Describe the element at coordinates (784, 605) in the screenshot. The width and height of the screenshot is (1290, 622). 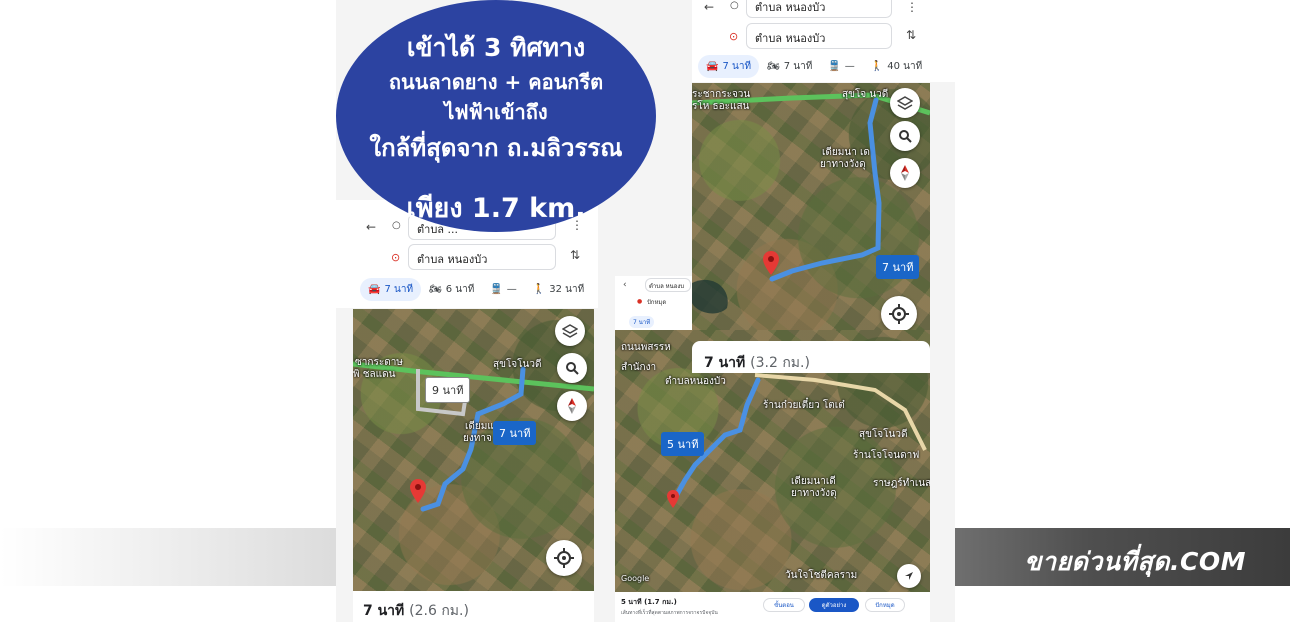
I see `steps-button: ขั้นตอน` at that location.